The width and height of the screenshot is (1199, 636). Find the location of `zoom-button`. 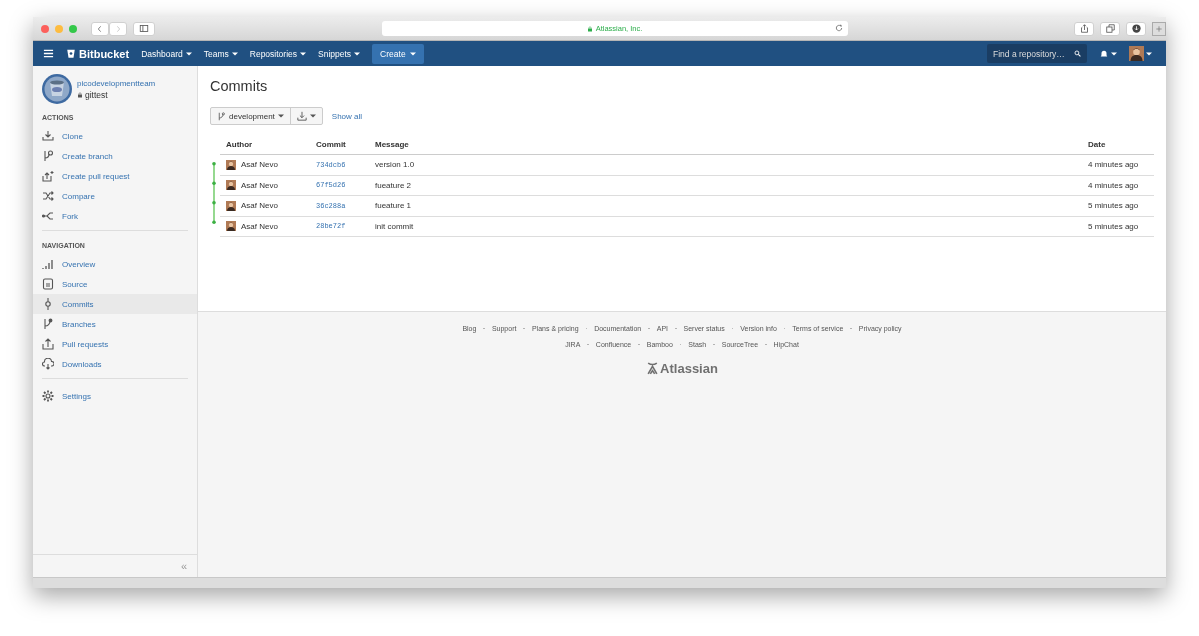

zoom-button is located at coordinates (73, 28).